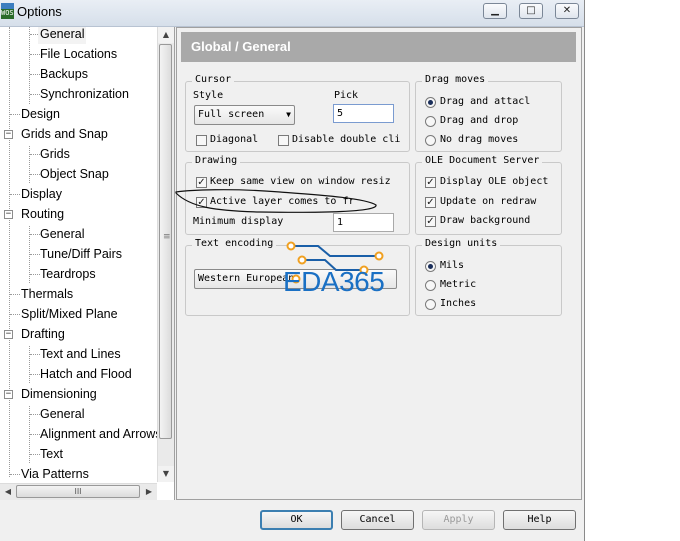 The height and width of the screenshot is (541, 680). What do you see at coordinates (458, 520) in the screenshot?
I see `apply-button: Apply` at bounding box center [458, 520].